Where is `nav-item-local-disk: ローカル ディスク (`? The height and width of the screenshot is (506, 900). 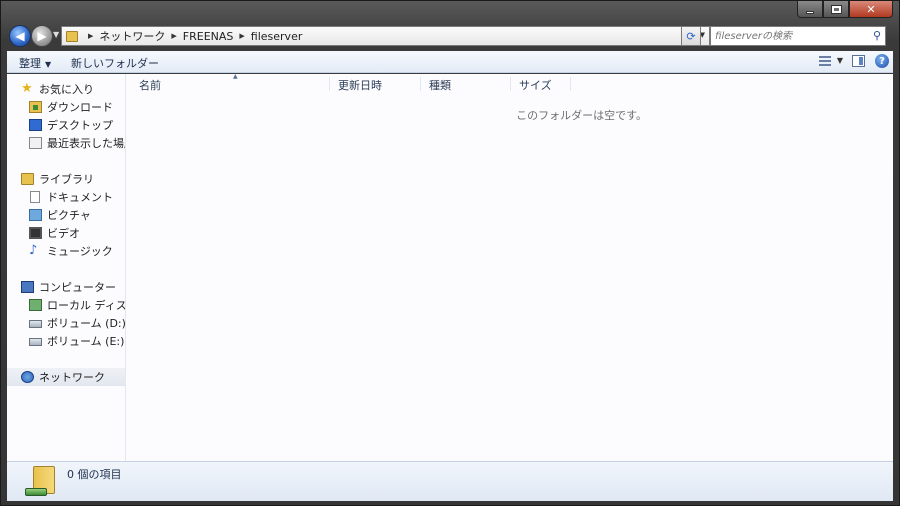 nav-item-local-disk: ローカル ディスク ( is located at coordinates (66, 305).